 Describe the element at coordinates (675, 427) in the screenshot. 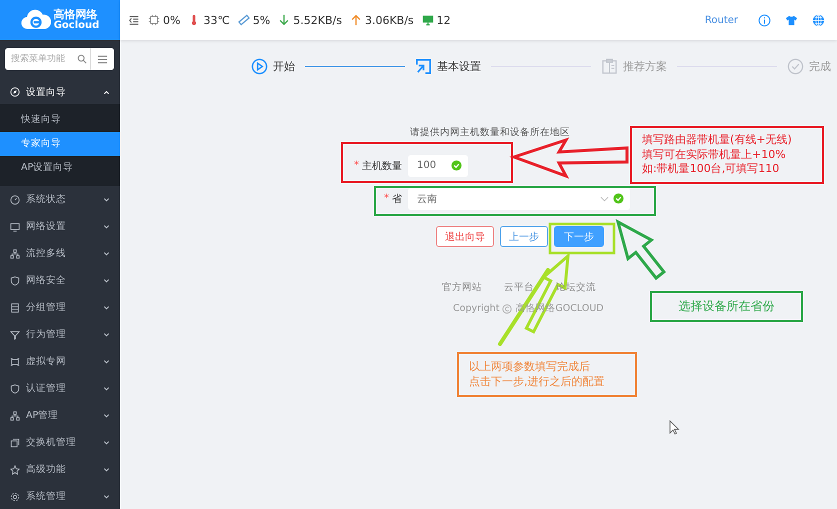

I see `cursor-icon` at that location.